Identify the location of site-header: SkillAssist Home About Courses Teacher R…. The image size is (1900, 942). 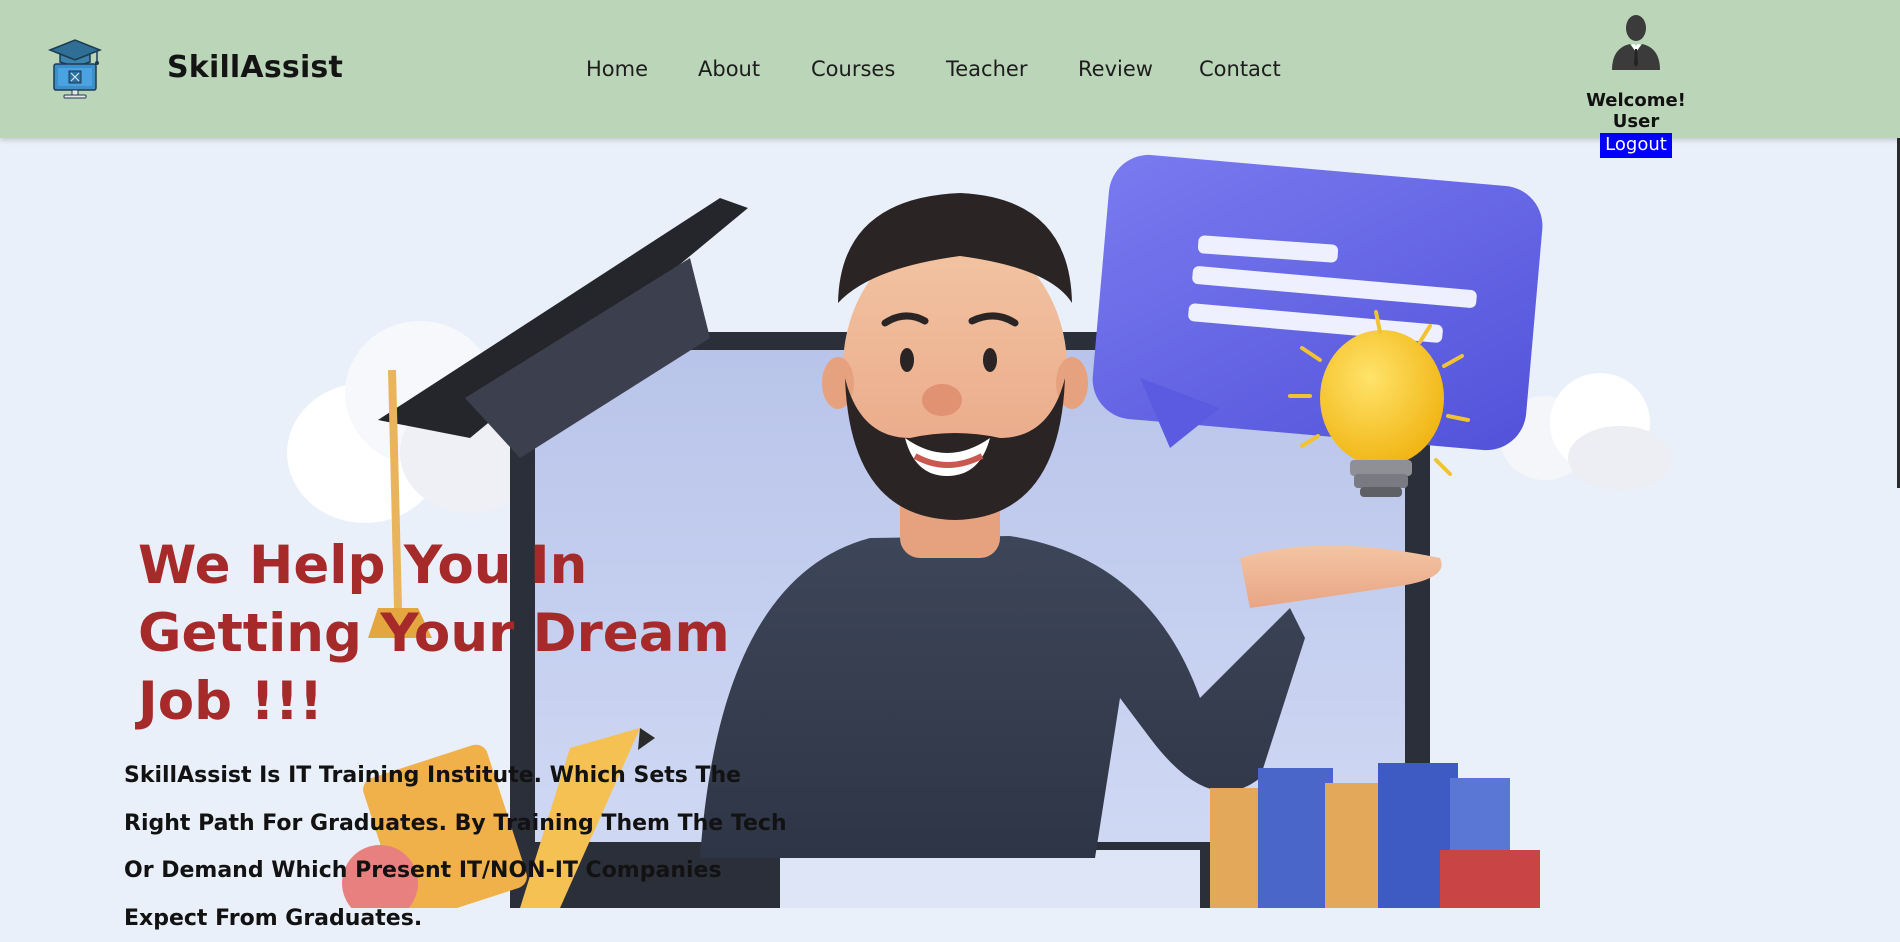
(950, 69).